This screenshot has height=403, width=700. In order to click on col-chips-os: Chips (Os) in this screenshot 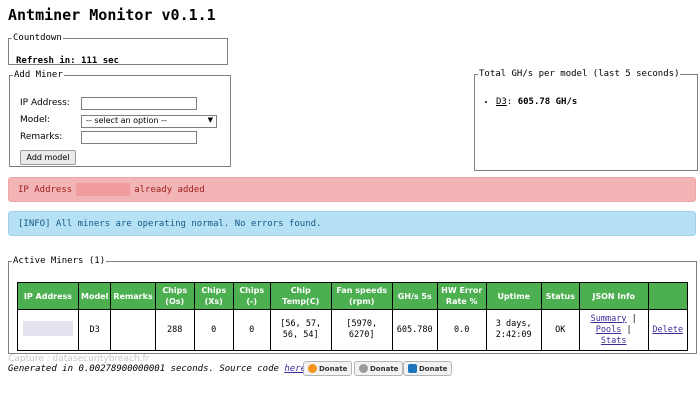, I will do `click(174, 296)`.